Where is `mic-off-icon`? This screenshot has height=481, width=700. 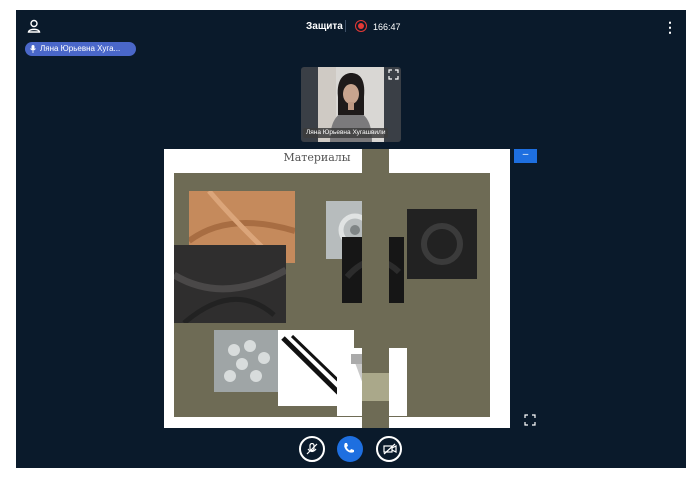 mic-off-icon is located at coordinates (312, 449).